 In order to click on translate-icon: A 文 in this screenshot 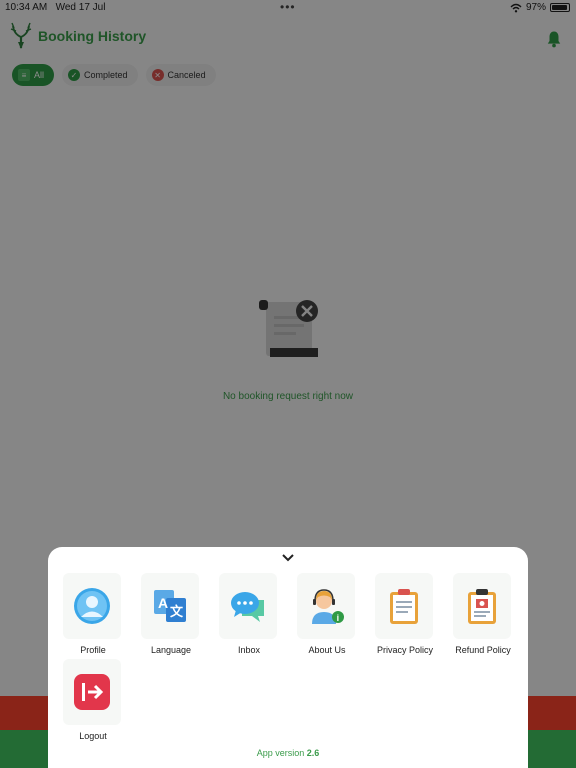, I will do `click(170, 606)`.